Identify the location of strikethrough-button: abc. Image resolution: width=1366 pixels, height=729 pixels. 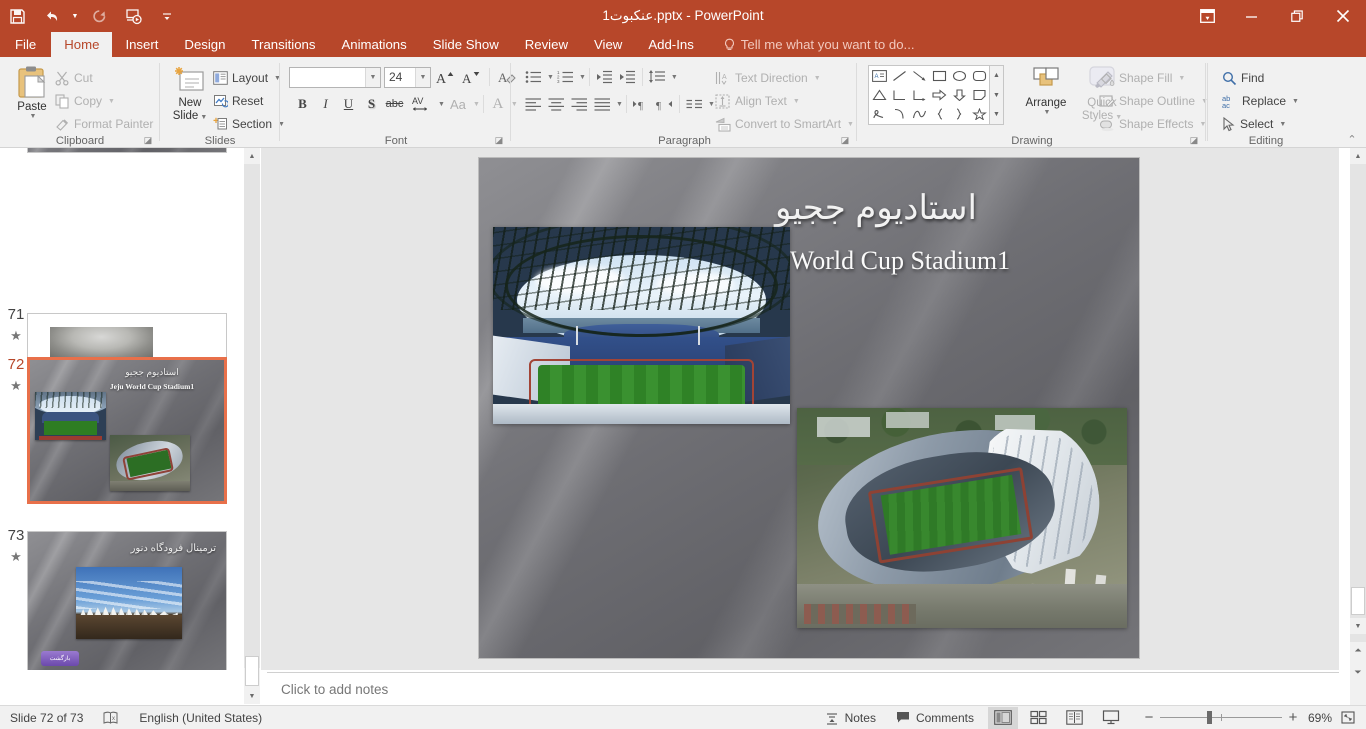
(394, 104).